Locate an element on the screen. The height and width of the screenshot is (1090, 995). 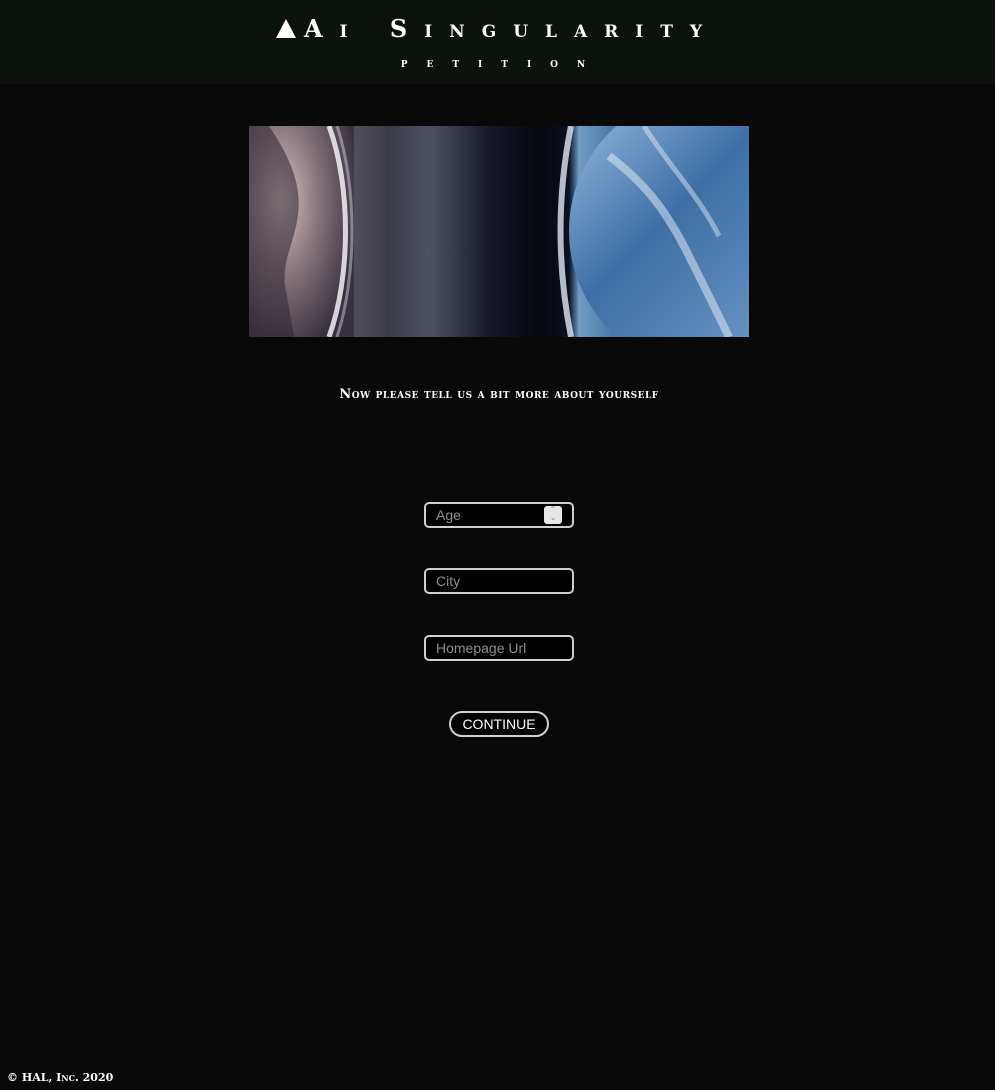
footer-copyright: © HAL, Inc. 2020 is located at coordinates (60, 1077).